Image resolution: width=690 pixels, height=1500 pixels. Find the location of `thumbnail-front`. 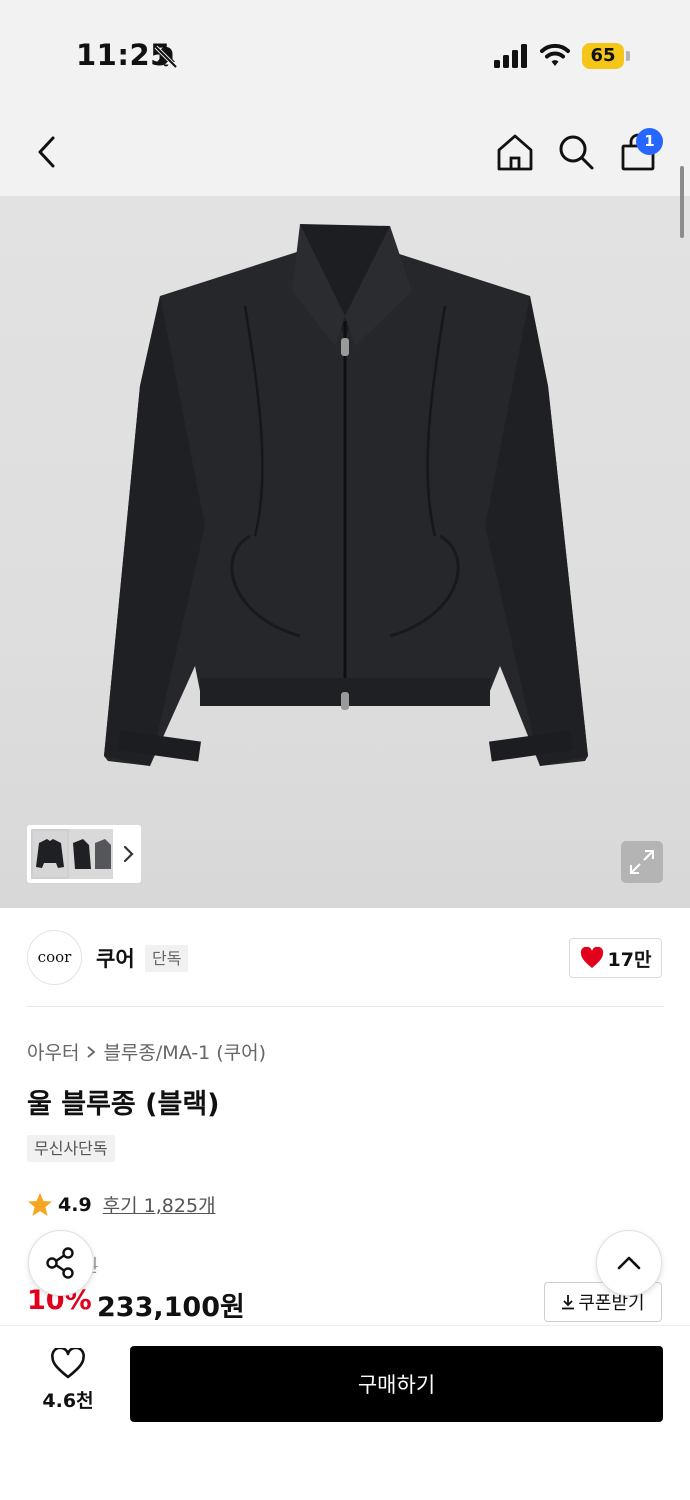

thumbnail-front is located at coordinates (50, 854).